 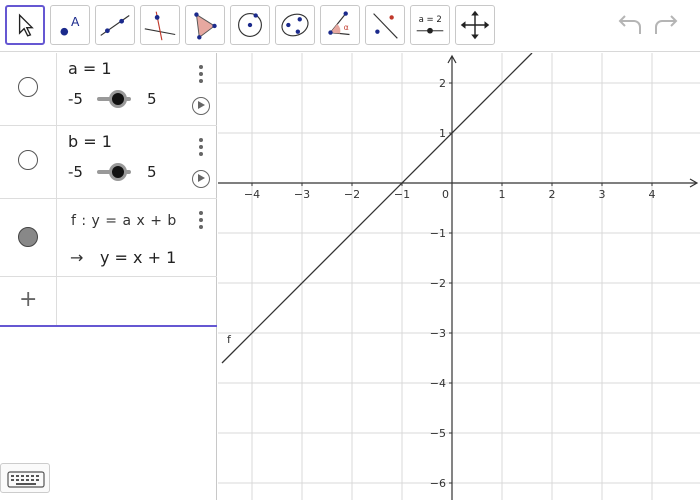 I want to click on line-tool-button, so click(x=115, y=25).